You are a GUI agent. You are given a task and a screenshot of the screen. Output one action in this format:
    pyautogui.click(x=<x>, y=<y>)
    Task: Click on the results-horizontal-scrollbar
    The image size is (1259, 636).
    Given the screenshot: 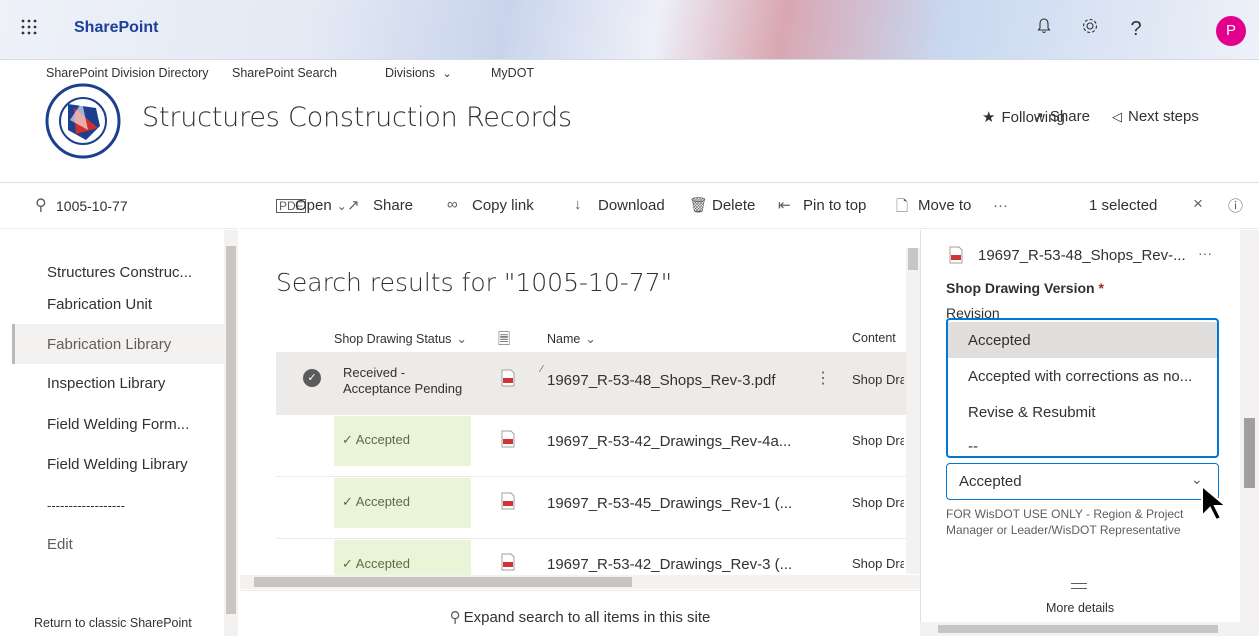 What is the action you would take?
    pyautogui.click(x=580, y=582)
    